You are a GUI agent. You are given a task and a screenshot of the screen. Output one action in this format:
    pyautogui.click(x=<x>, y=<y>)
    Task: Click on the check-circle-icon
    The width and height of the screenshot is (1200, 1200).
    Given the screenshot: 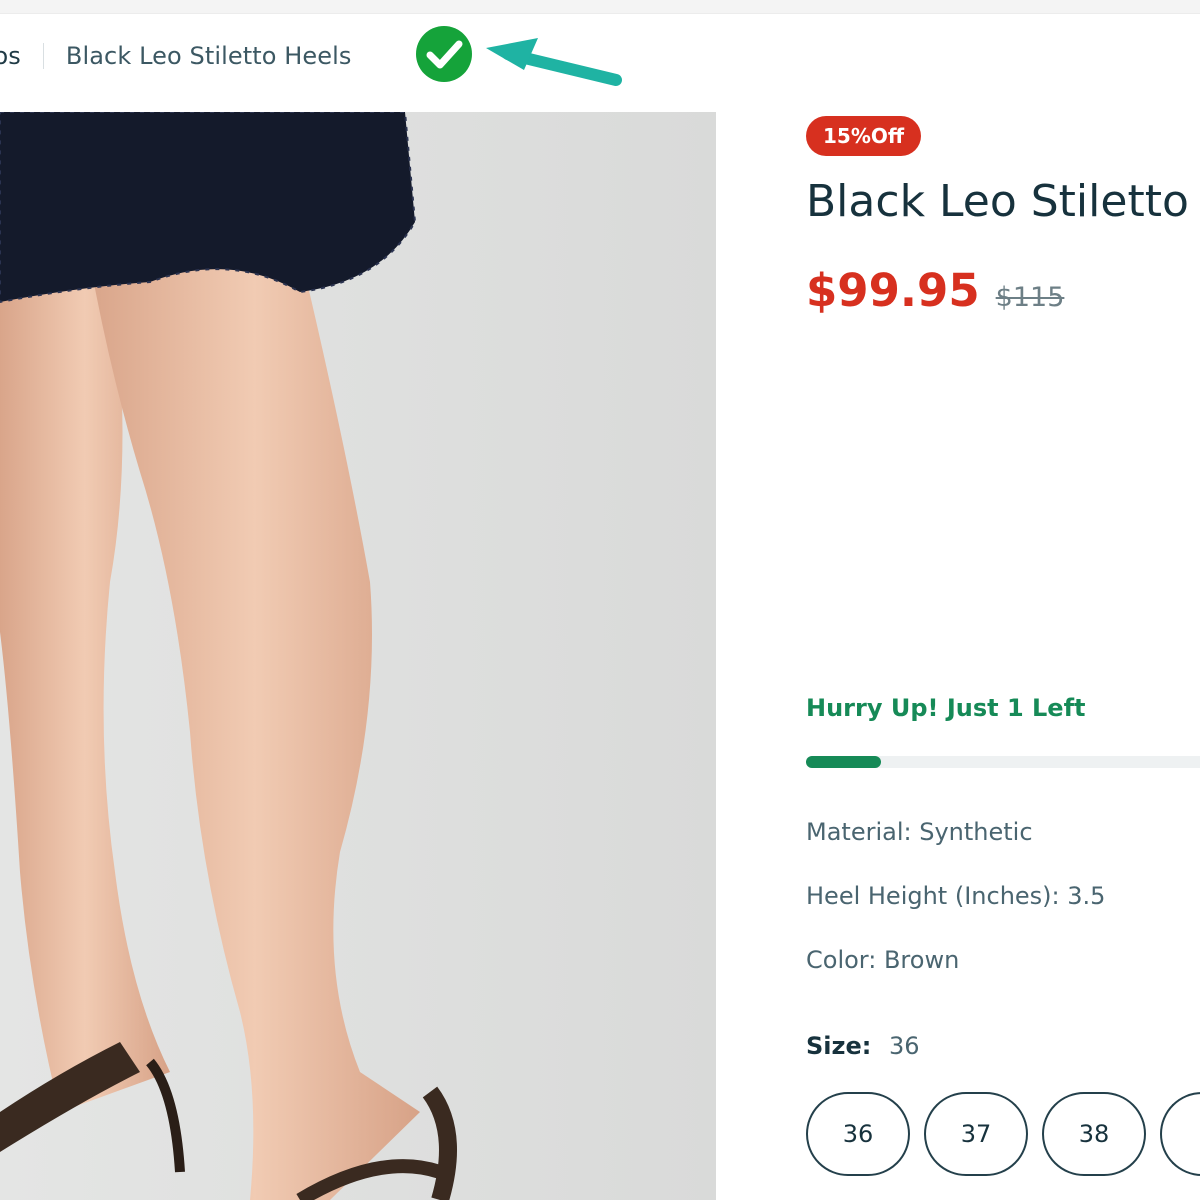 What is the action you would take?
    pyautogui.click(x=444, y=54)
    